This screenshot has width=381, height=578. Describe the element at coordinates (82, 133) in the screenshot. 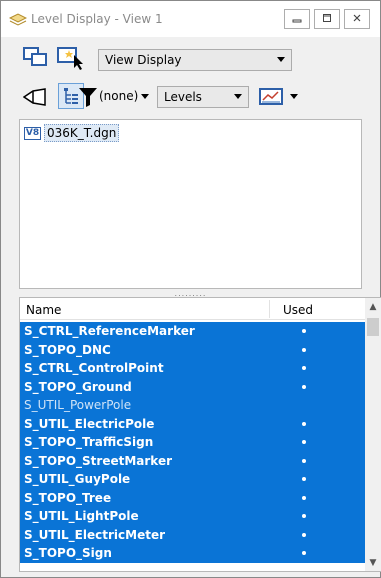

I see `file-name: 036K_T.dgn` at that location.